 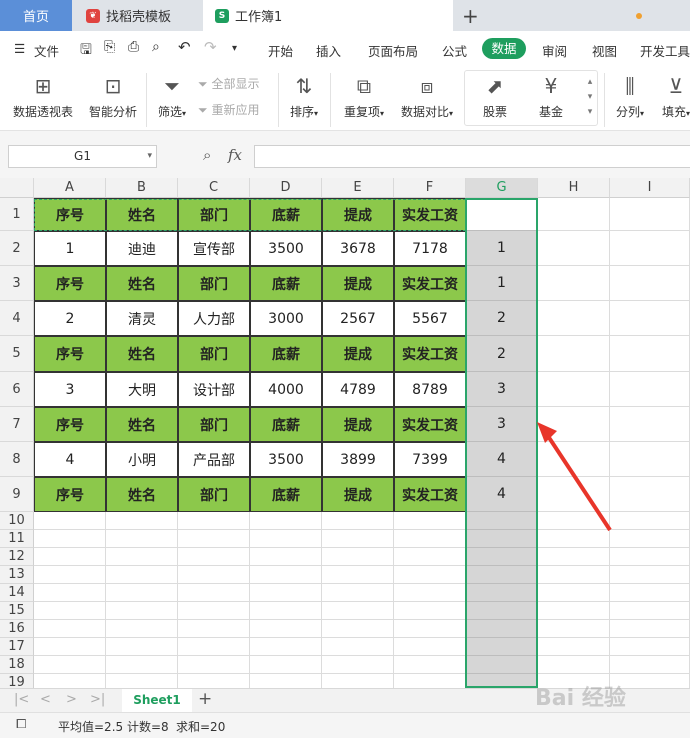 What do you see at coordinates (184, 47) in the screenshot?
I see `undo-icon: ↶` at bounding box center [184, 47].